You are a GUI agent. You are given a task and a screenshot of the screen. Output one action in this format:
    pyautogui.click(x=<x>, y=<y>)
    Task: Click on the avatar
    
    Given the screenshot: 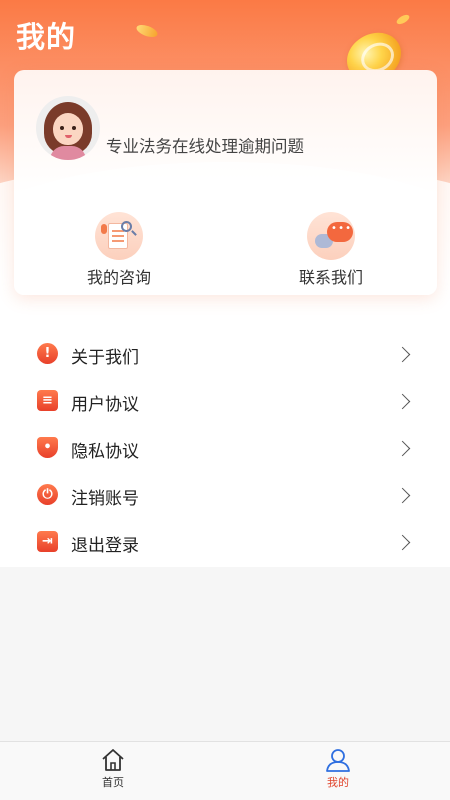 What is the action you would take?
    pyautogui.click(x=68, y=128)
    